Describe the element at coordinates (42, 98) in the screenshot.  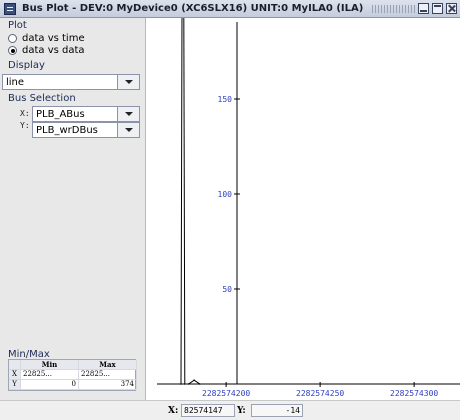
I see `bus-selection-title: Bus Selection` at that location.